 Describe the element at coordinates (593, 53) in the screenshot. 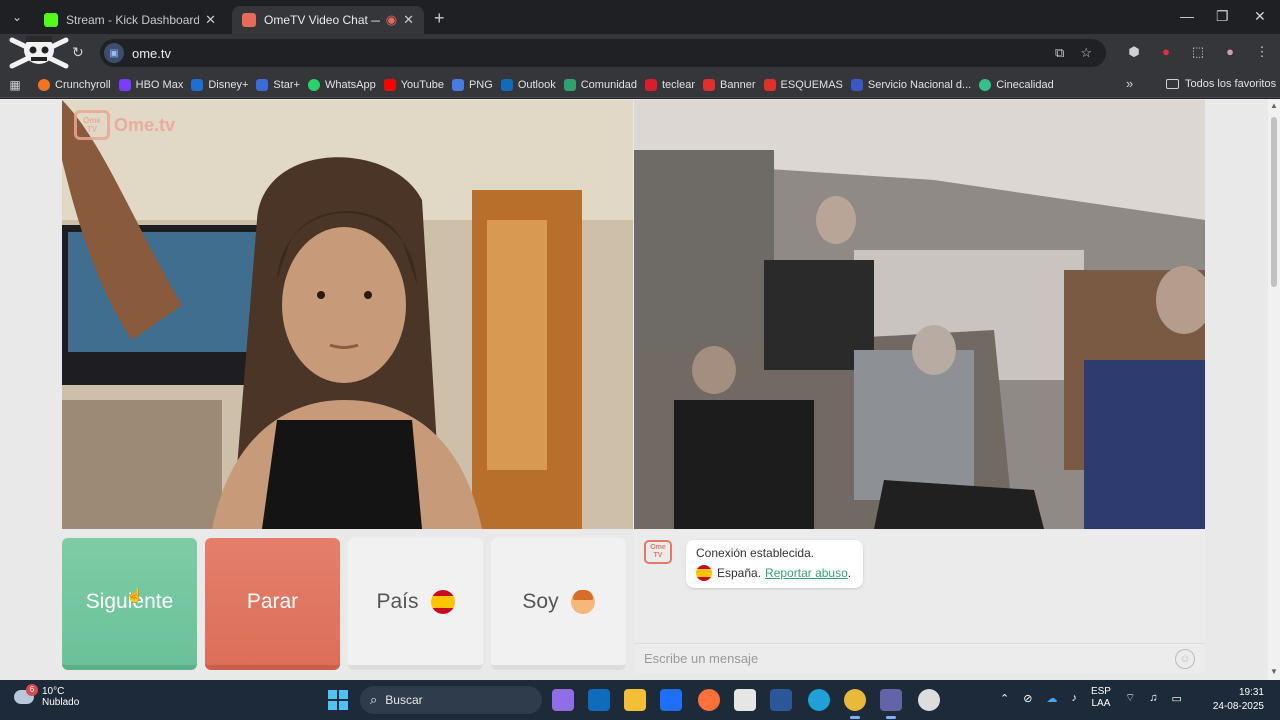

I see `url-text: ome.tv` at that location.